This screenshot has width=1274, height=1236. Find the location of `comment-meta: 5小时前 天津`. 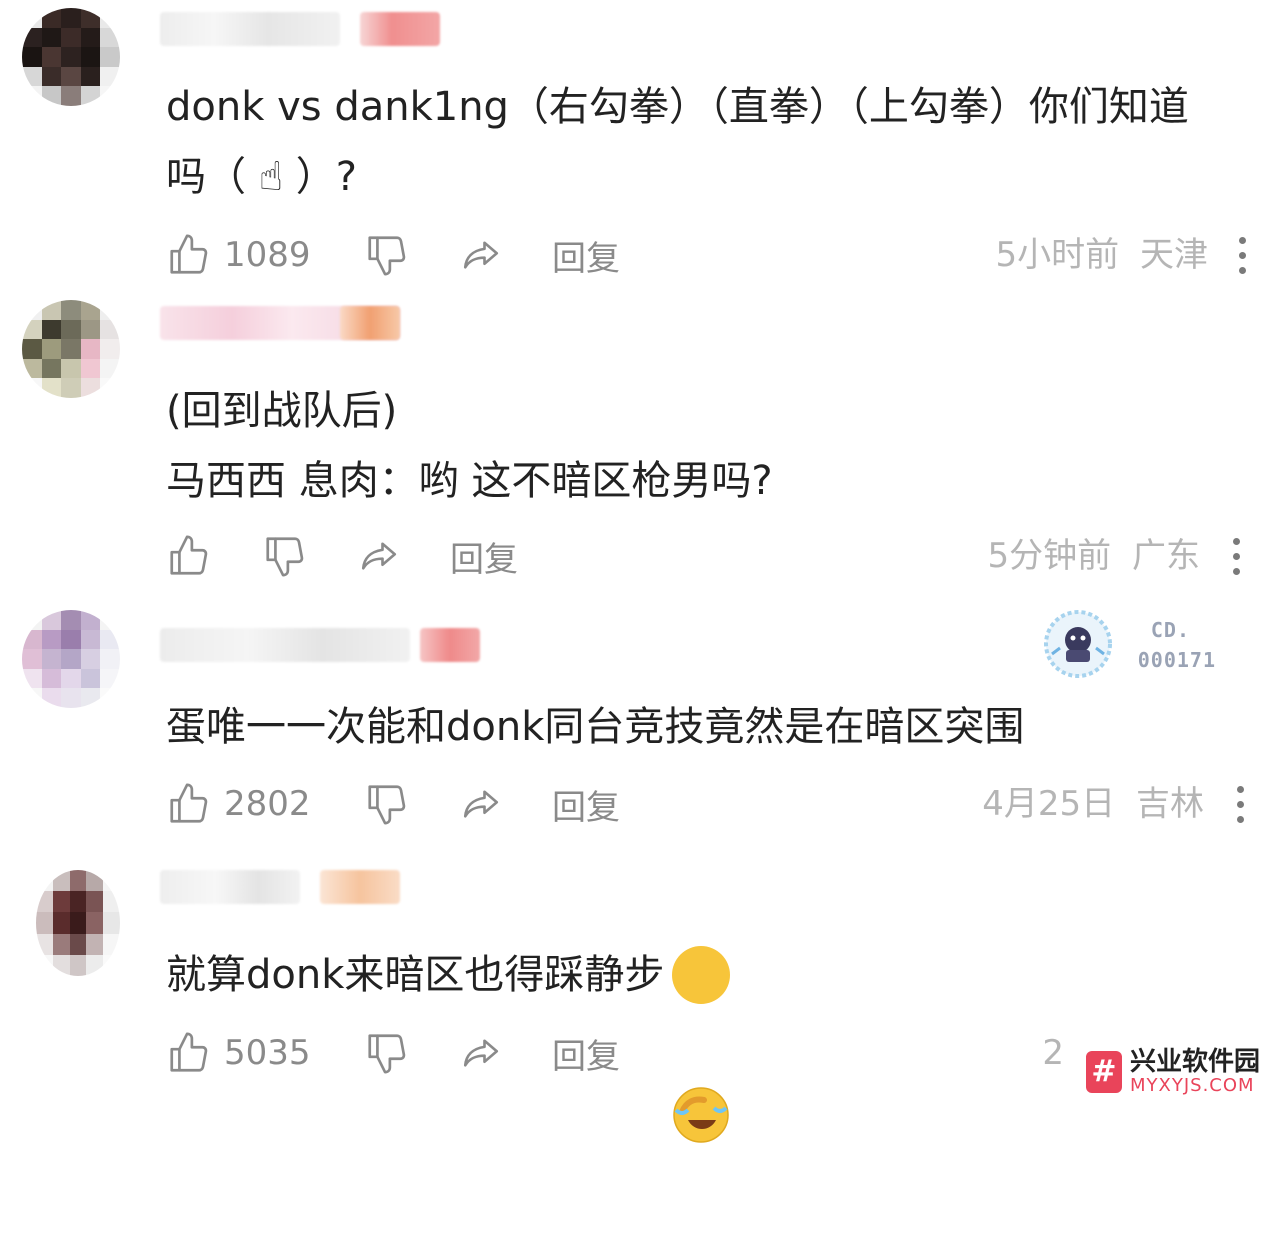

comment-meta: 5小时前 天津 is located at coordinates (1102, 255).